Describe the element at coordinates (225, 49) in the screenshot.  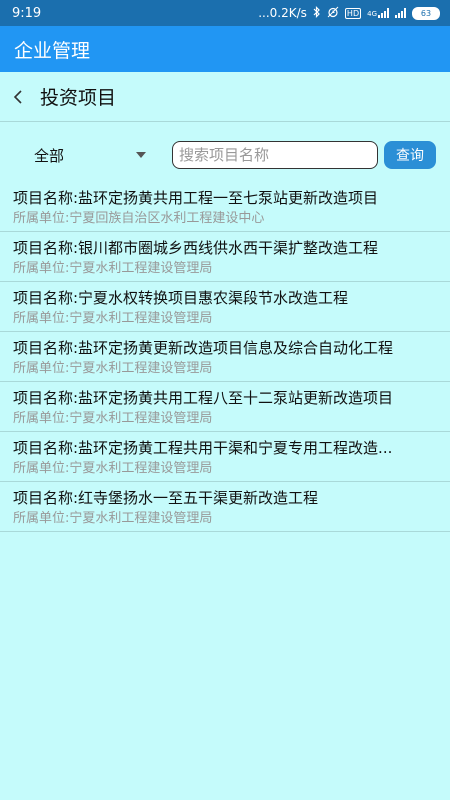
I see `app-bar: 企业管理` at that location.